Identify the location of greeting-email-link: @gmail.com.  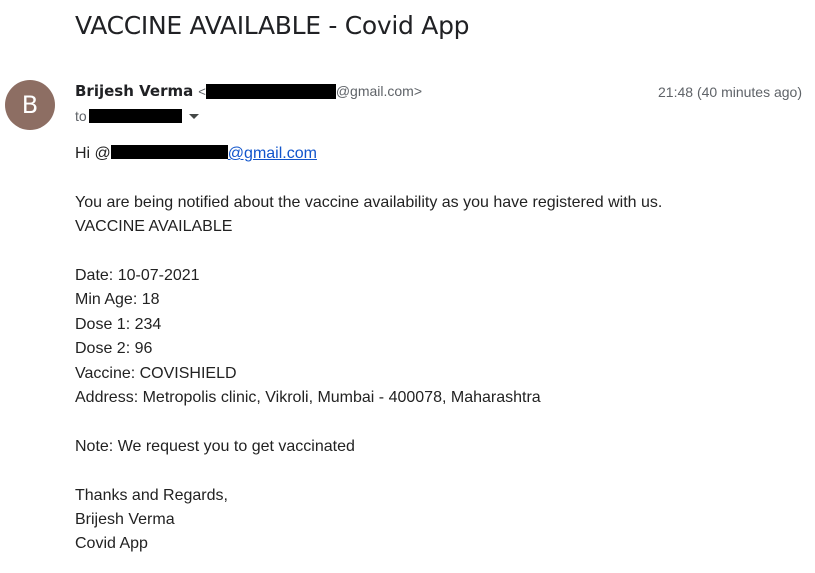
(272, 153).